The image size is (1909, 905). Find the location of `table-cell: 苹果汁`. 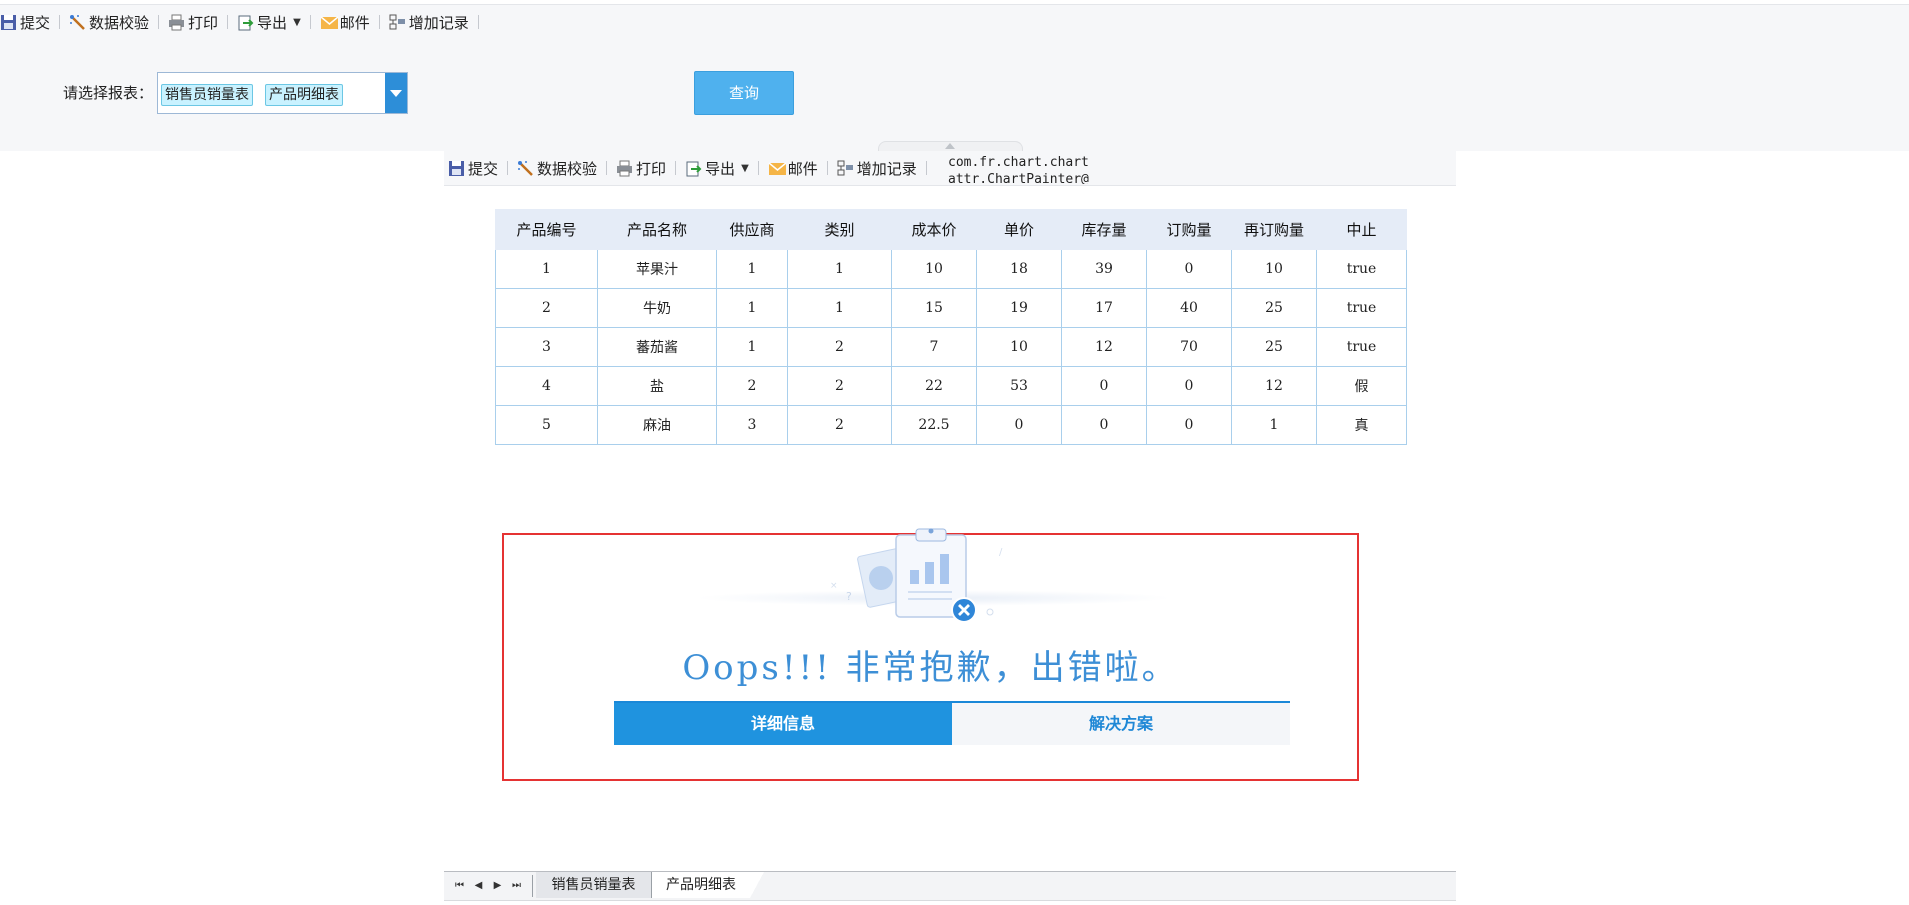

table-cell: 苹果汁 is located at coordinates (657, 269).